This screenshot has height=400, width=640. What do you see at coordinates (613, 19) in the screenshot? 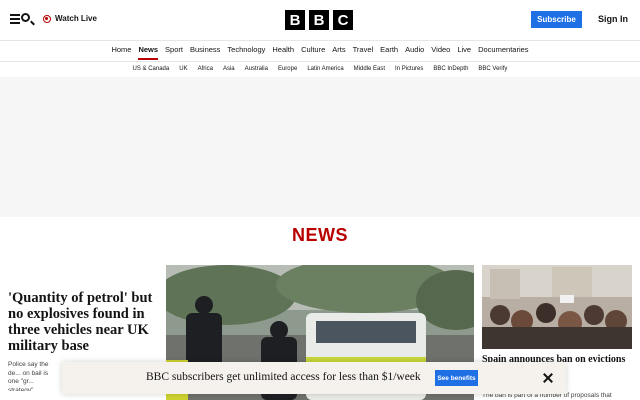
I see `sign-in-link: Sign In` at bounding box center [613, 19].